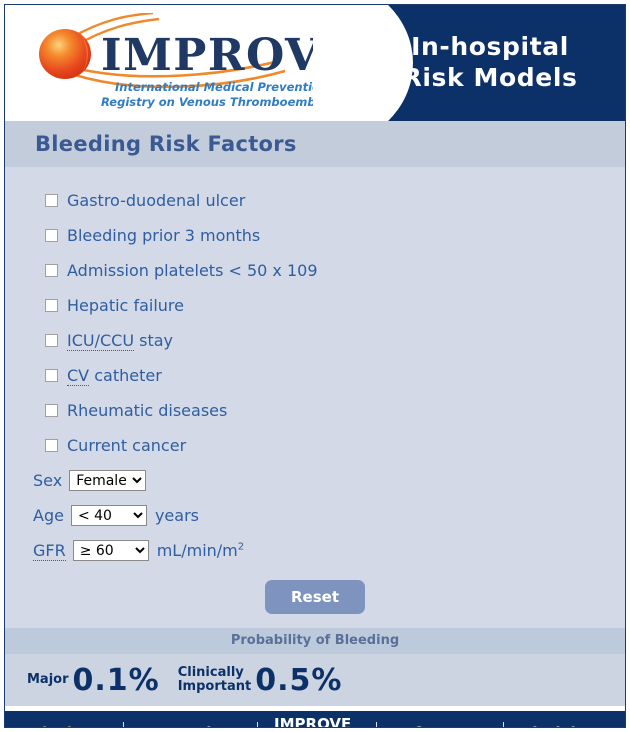 This screenshot has width=630, height=732. I want to click on checkbox-icu-ccu-stay, so click(51, 340).